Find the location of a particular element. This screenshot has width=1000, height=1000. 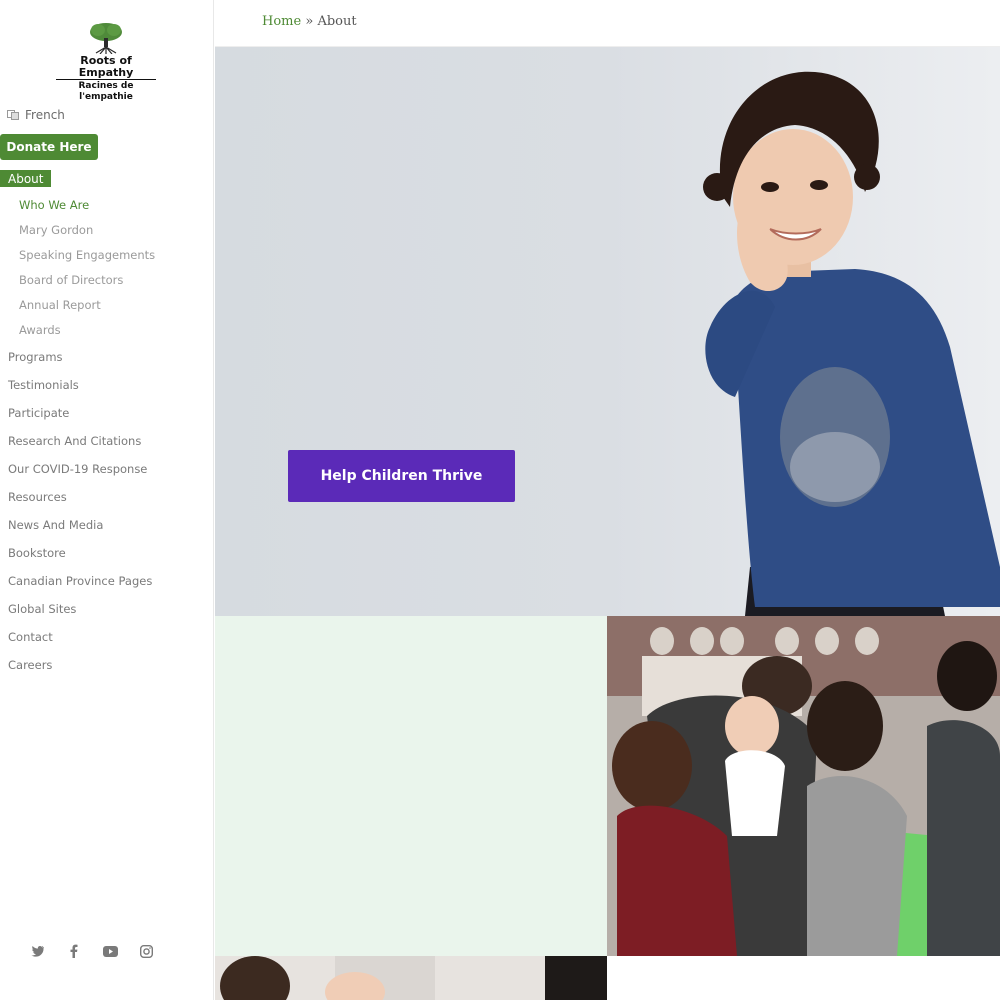

classroom-photo is located at coordinates (803, 786).